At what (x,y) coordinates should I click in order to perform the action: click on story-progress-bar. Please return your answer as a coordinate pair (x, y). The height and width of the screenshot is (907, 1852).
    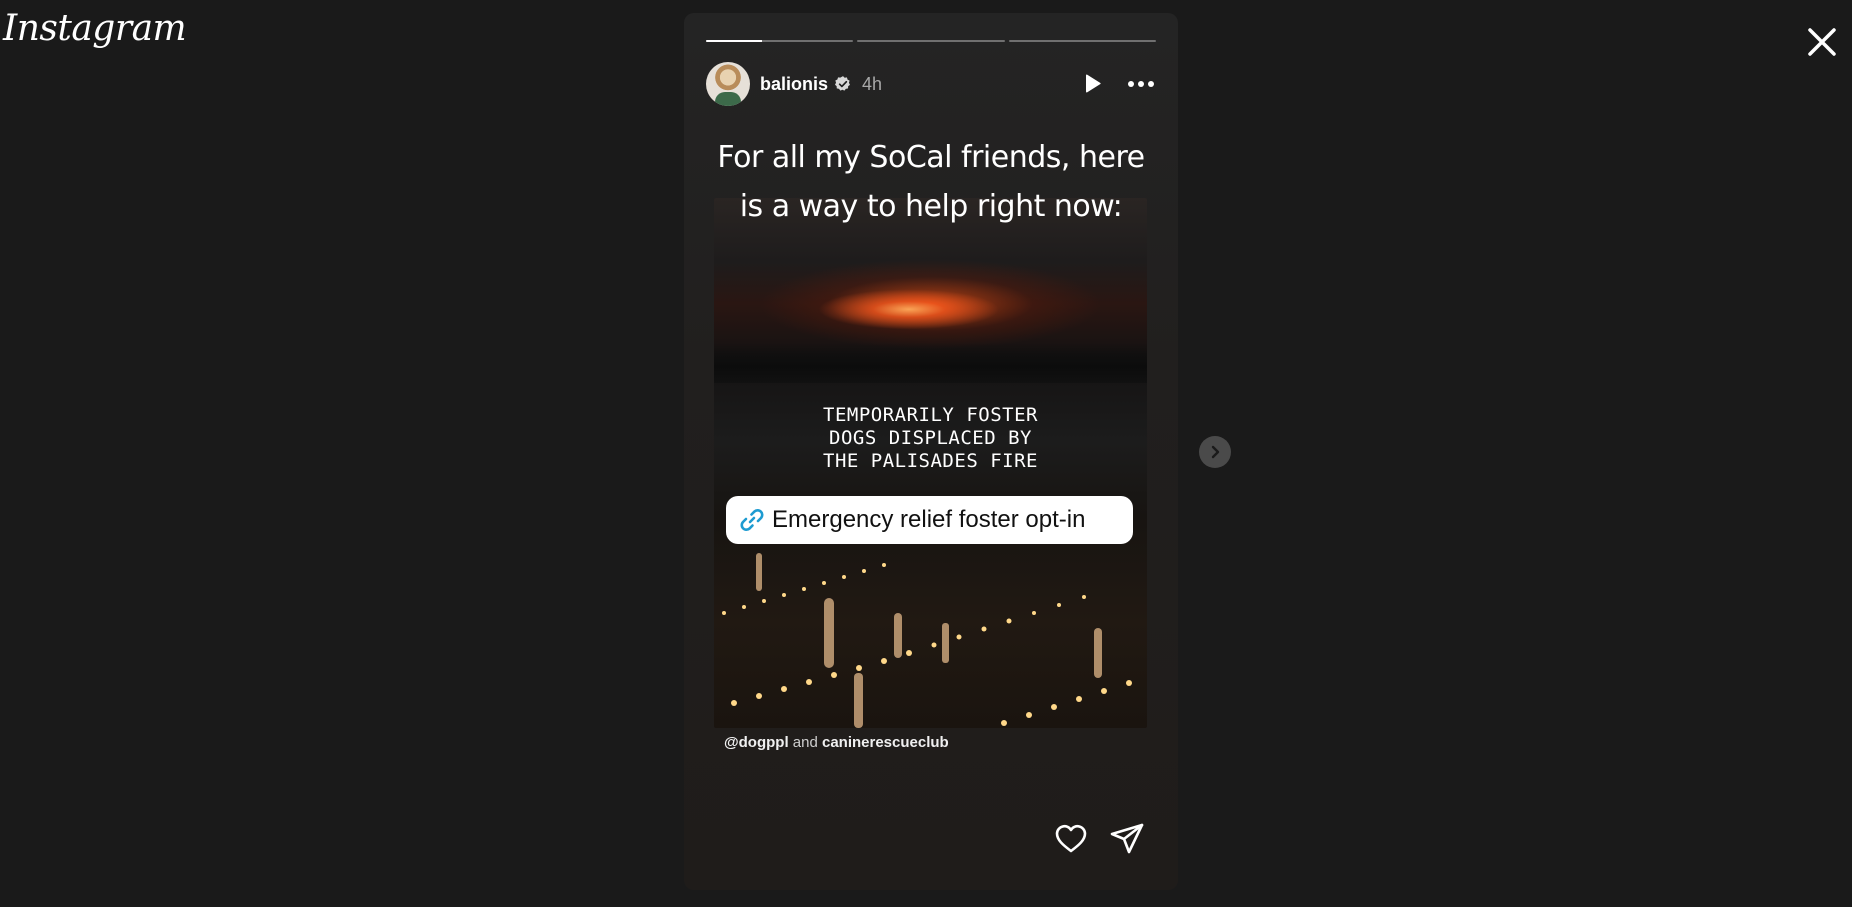
    Looking at the image, I should click on (931, 41).